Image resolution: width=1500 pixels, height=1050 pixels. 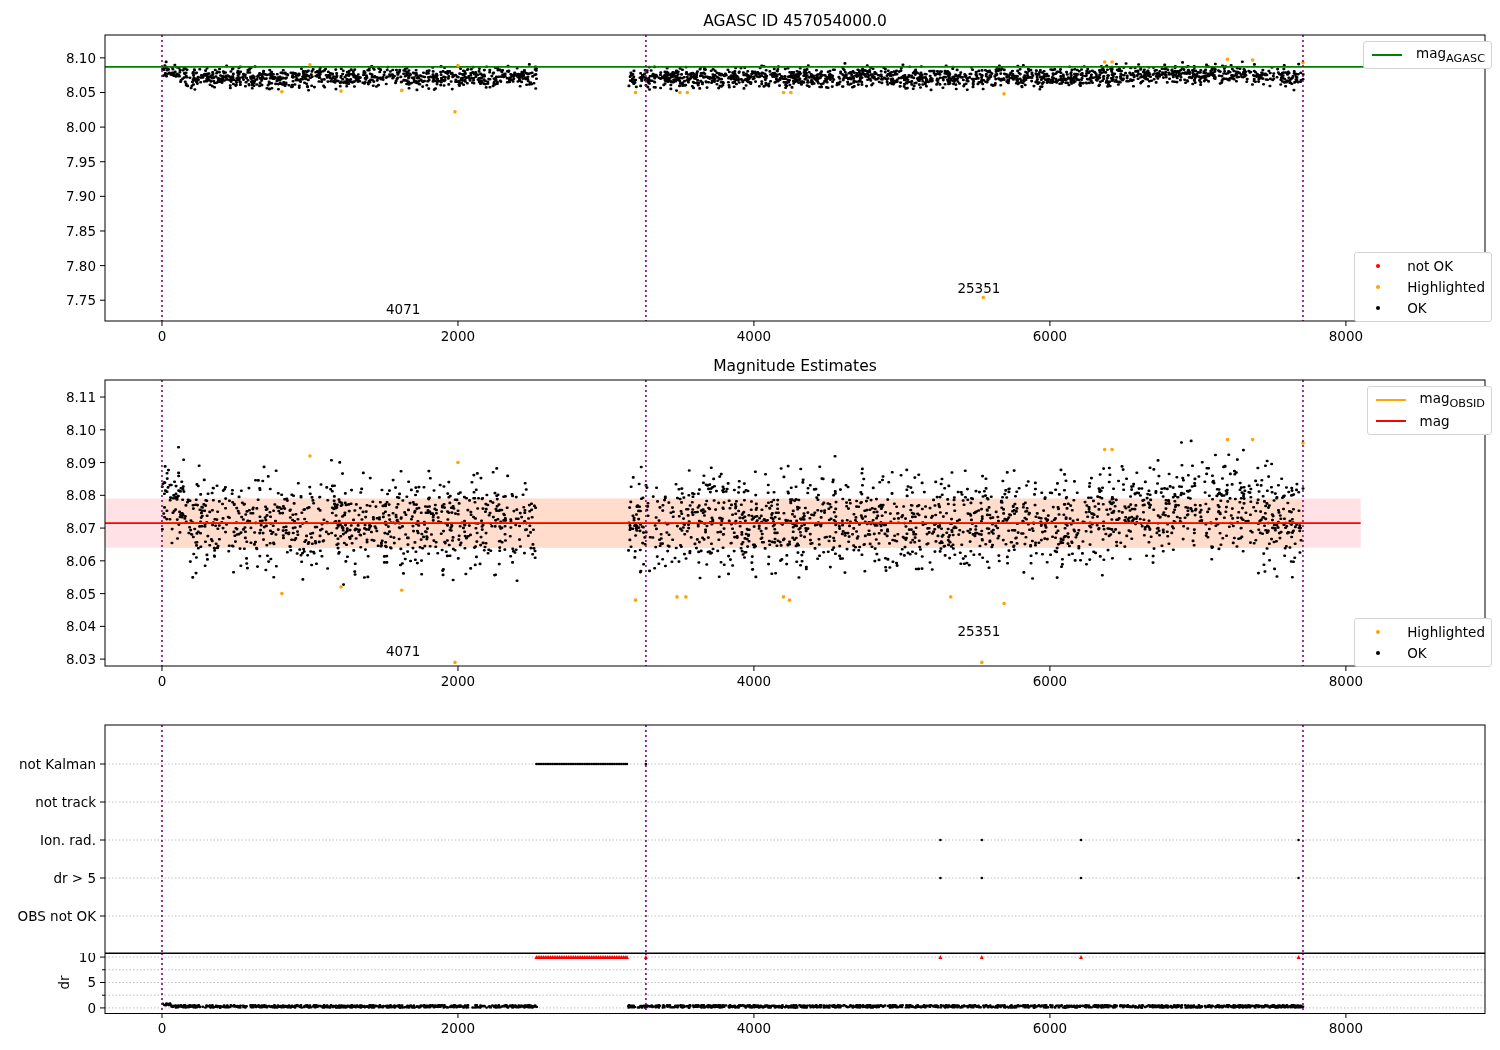 What do you see at coordinates (795, 366) in the screenshot?
I see `chart-title: Magnitude Estimates` at bounding box center [795, 366].